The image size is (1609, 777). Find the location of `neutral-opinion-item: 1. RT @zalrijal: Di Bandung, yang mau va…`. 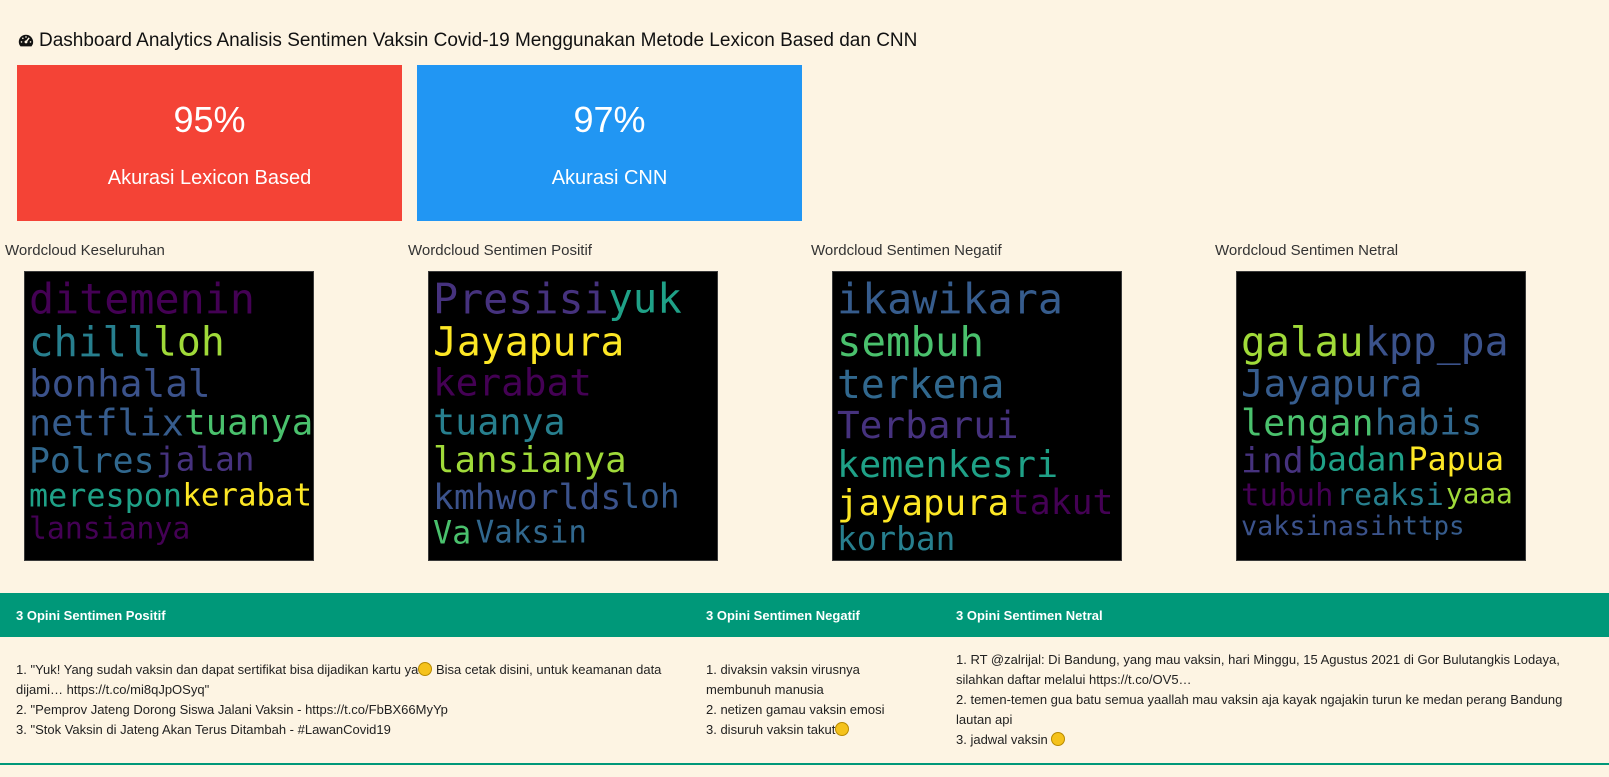

neutral-opinion-item: 1. RT @zalrijal: Di Bandung, yang mau va… is located at coordinates (1276, 670).